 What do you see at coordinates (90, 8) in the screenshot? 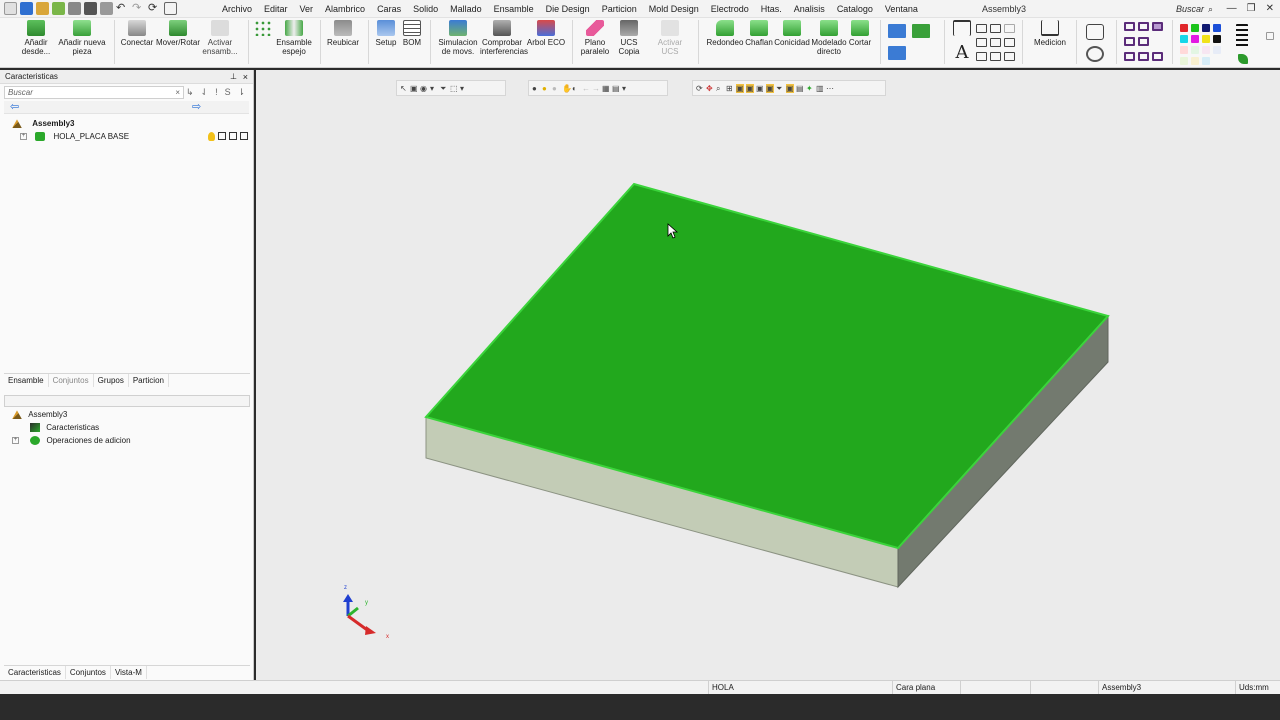
I see `view-icon` at bounding box center [90, 8].